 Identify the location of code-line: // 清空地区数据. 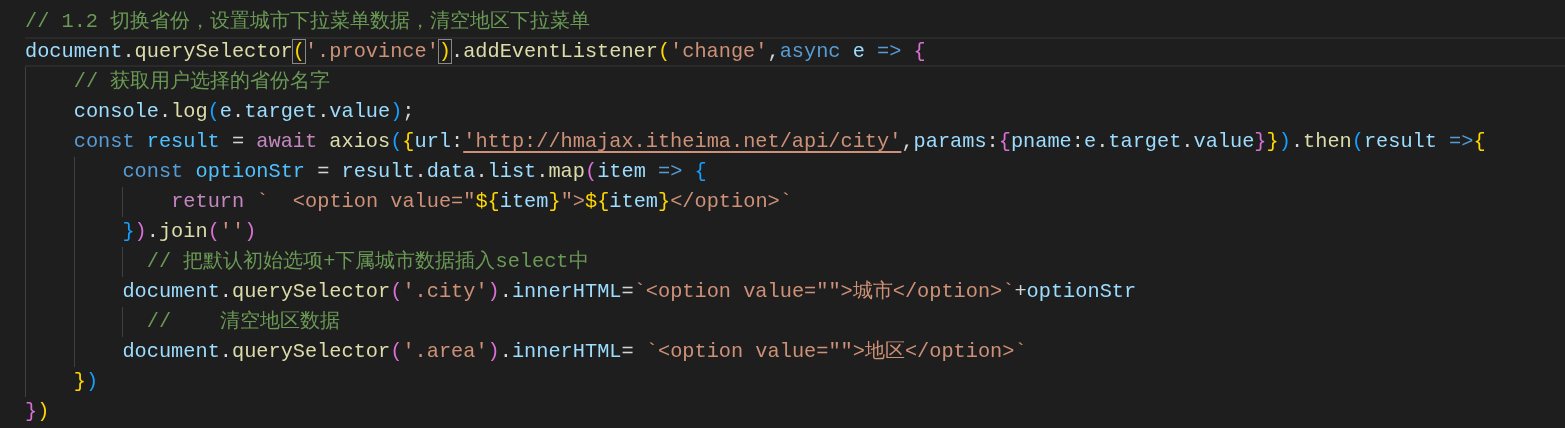
(243, 322).